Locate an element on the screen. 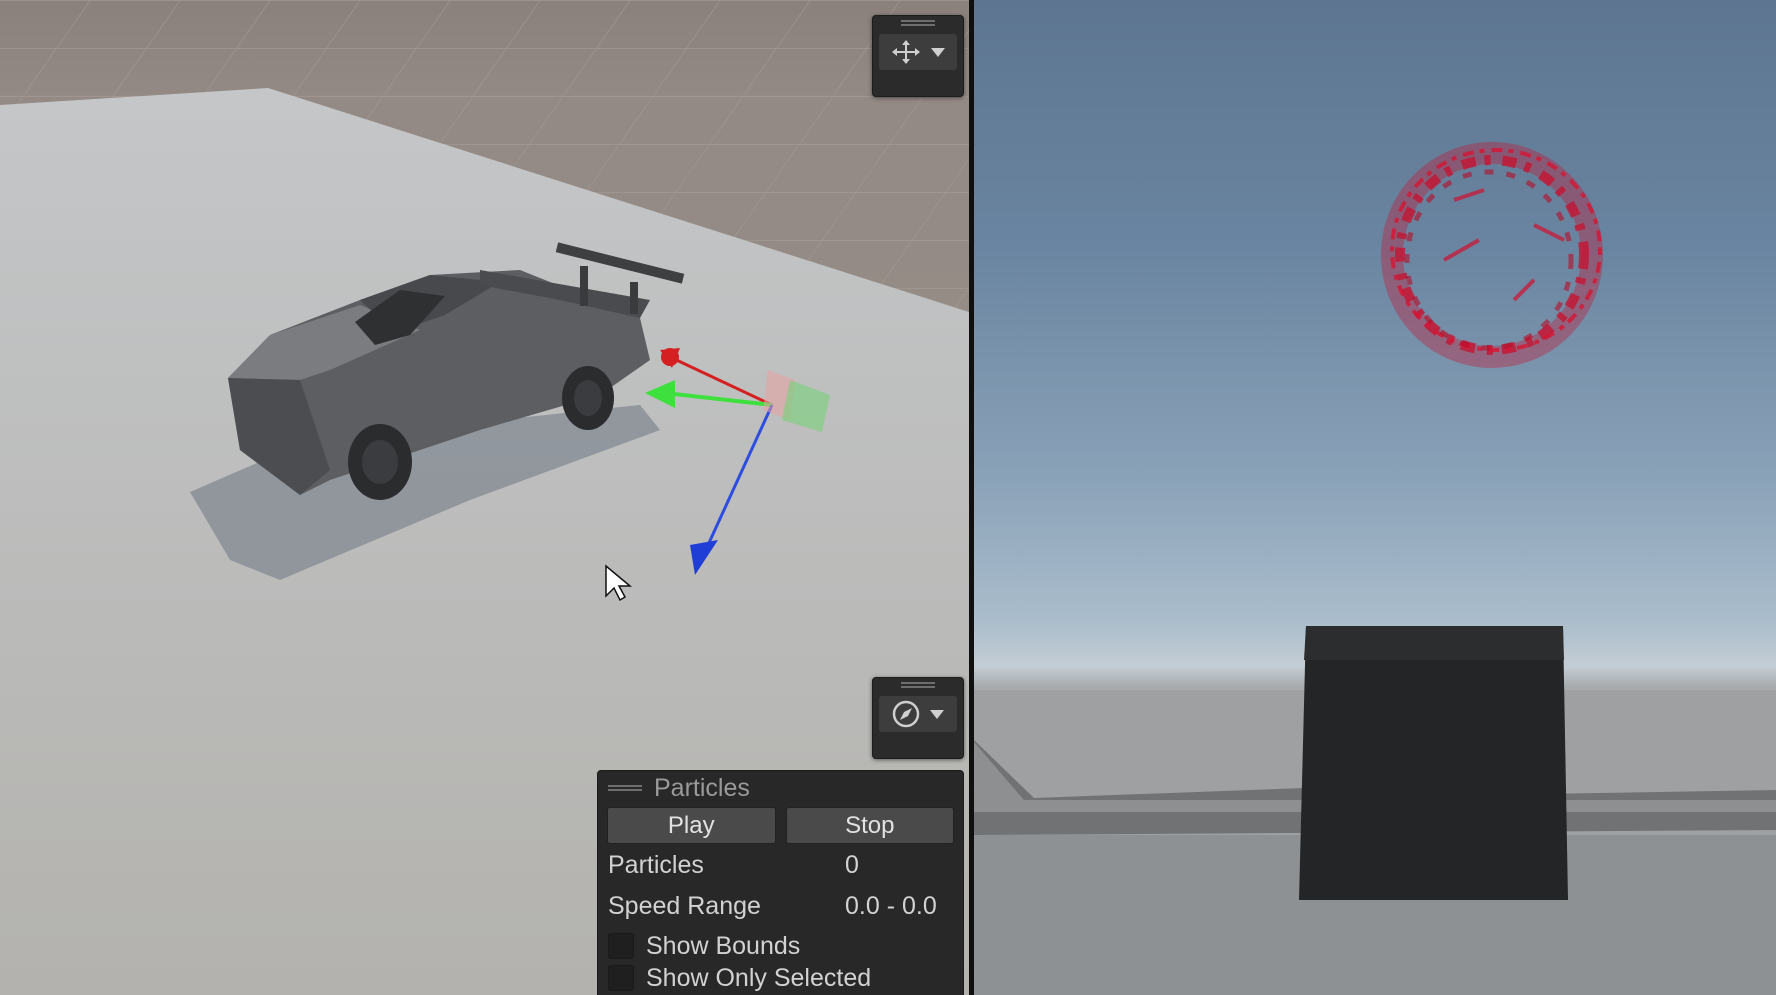 This screenshot has width=1776, height=995. show-only-selected-row: Show Only Selected is located at coordinates (780, 977).